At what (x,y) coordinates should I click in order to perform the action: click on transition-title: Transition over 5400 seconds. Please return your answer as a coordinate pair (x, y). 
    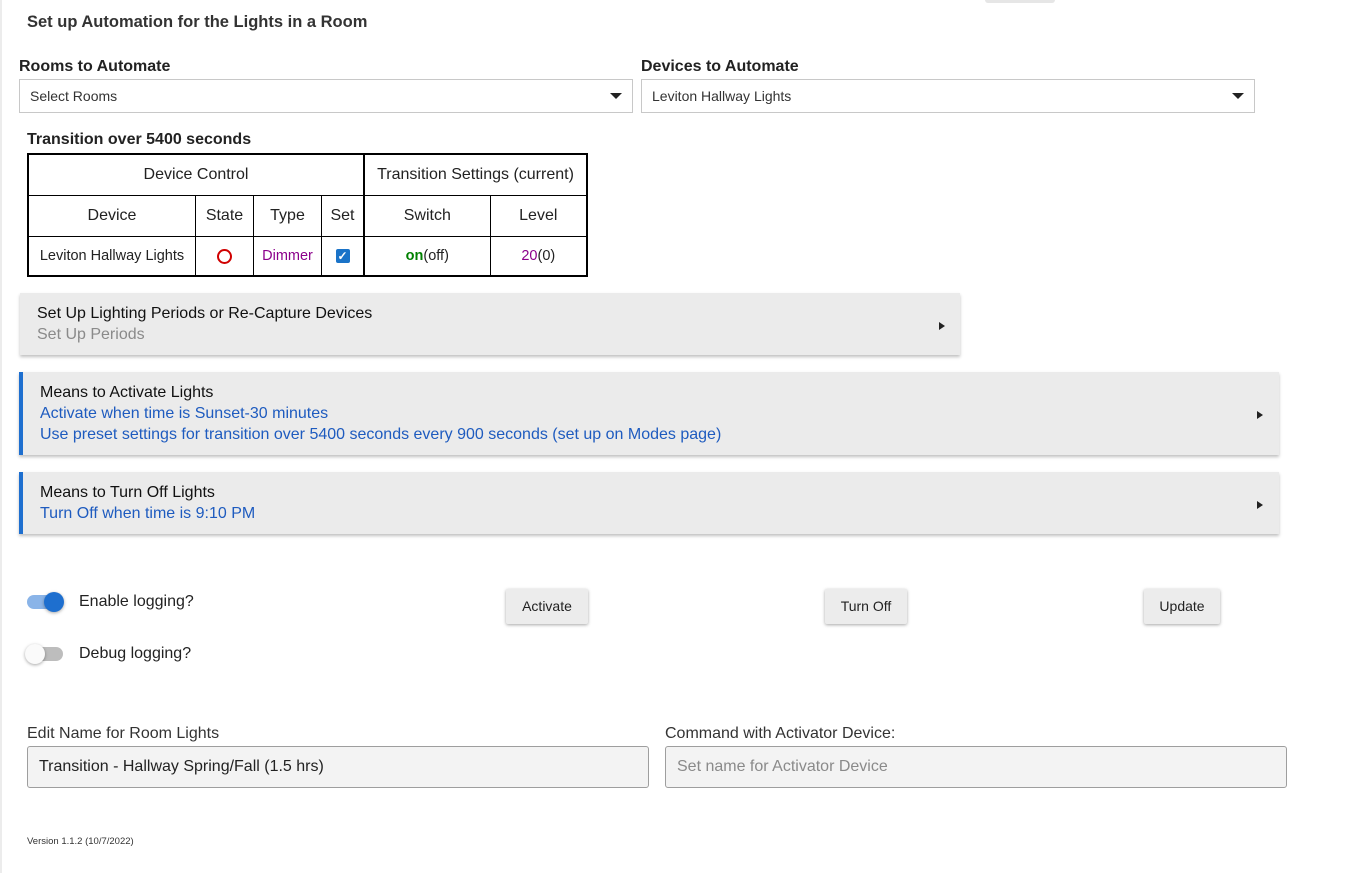
    Looking at the image, I should click on (139, 139).